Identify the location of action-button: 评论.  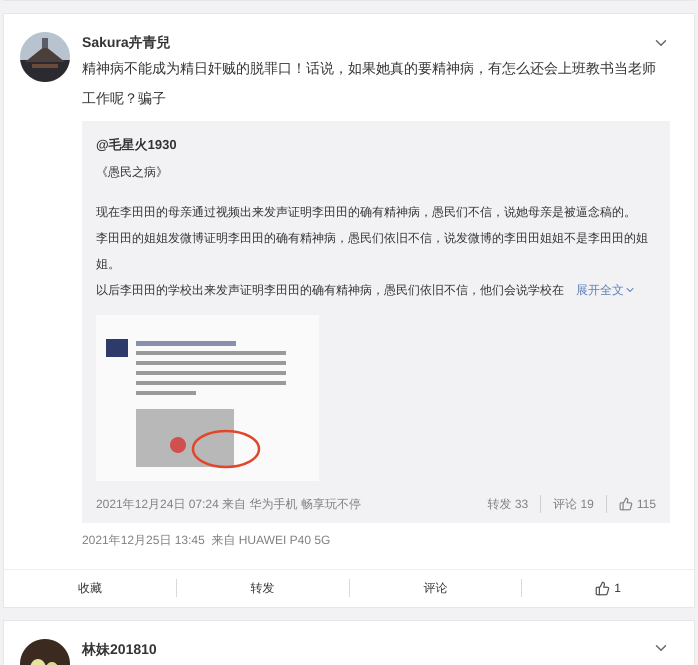
(435, 588).